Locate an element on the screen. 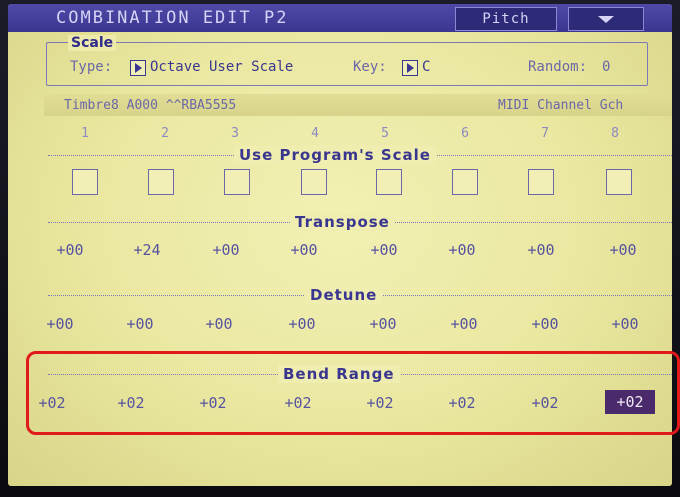 The image size is (680, 497). scale-key-label: Key: is located at coordinates (370, 67).